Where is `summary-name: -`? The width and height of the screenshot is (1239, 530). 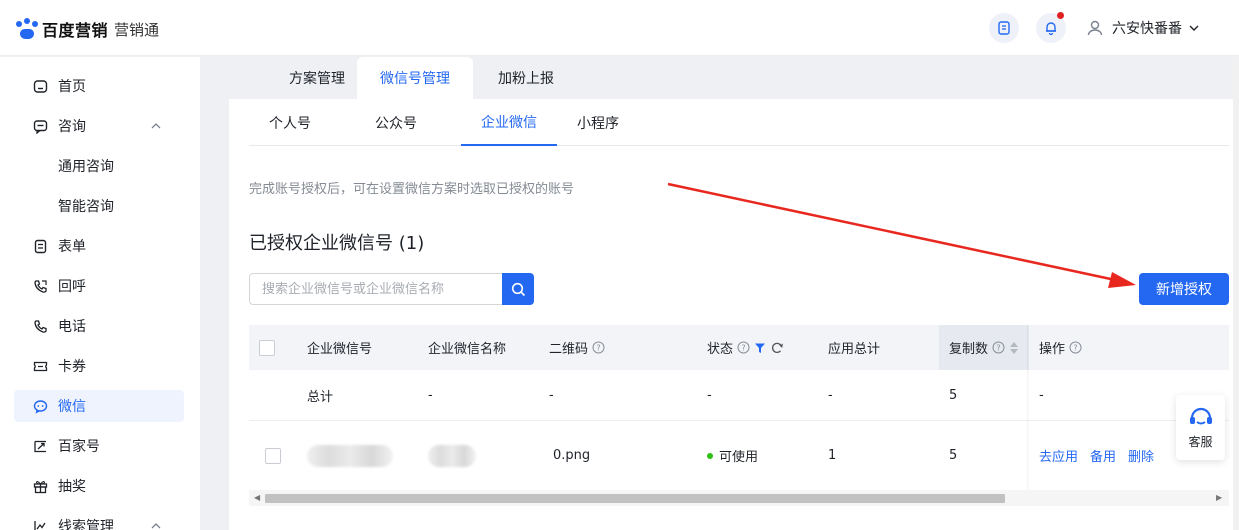
summary-name: - is located at coordinates (430, 395).